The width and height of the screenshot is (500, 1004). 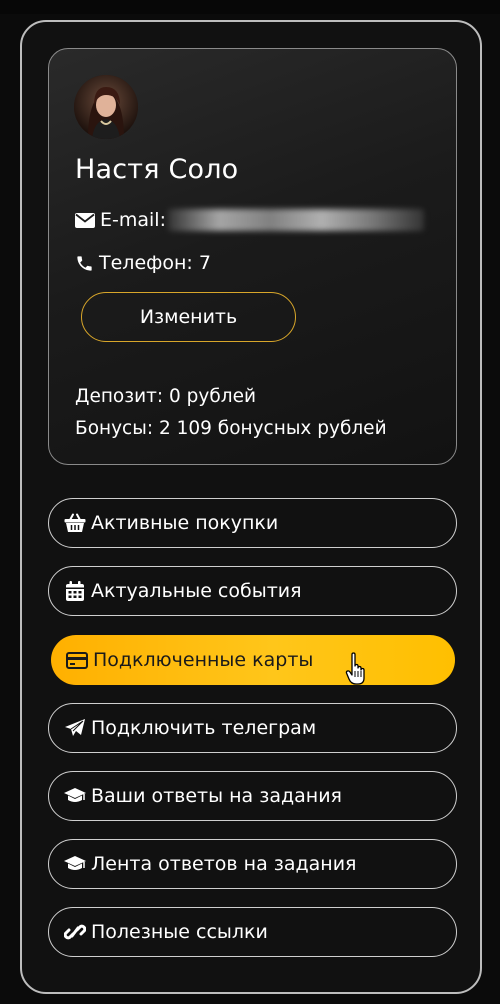 What do you see at coordinates (85, 220) in the screenshot?
I see `envelope-icon` at bounding box center [85, 220].